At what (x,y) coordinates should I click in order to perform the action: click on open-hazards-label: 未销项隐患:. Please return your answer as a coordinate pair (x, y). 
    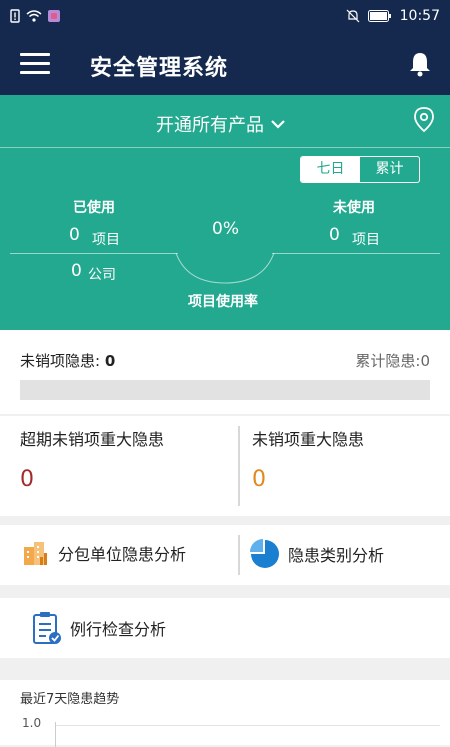
    Looking at the image, I should click on (60, 361).